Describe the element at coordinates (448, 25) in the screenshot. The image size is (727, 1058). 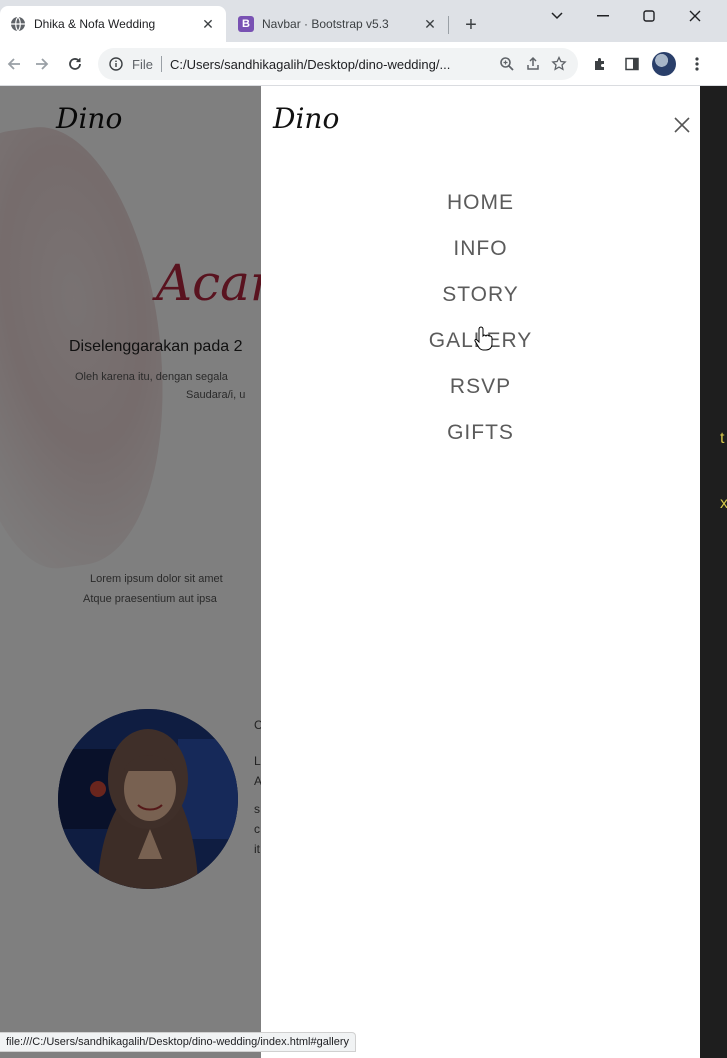
I see `tab-divider` at that location.